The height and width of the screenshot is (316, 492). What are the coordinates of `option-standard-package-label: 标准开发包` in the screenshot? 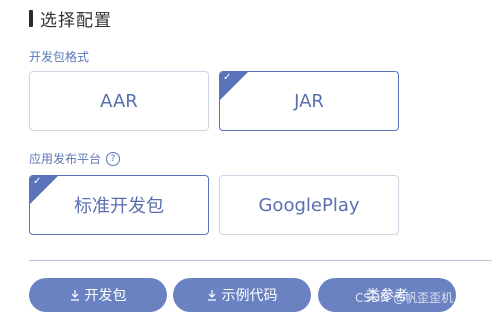 It's located at (119, 206).